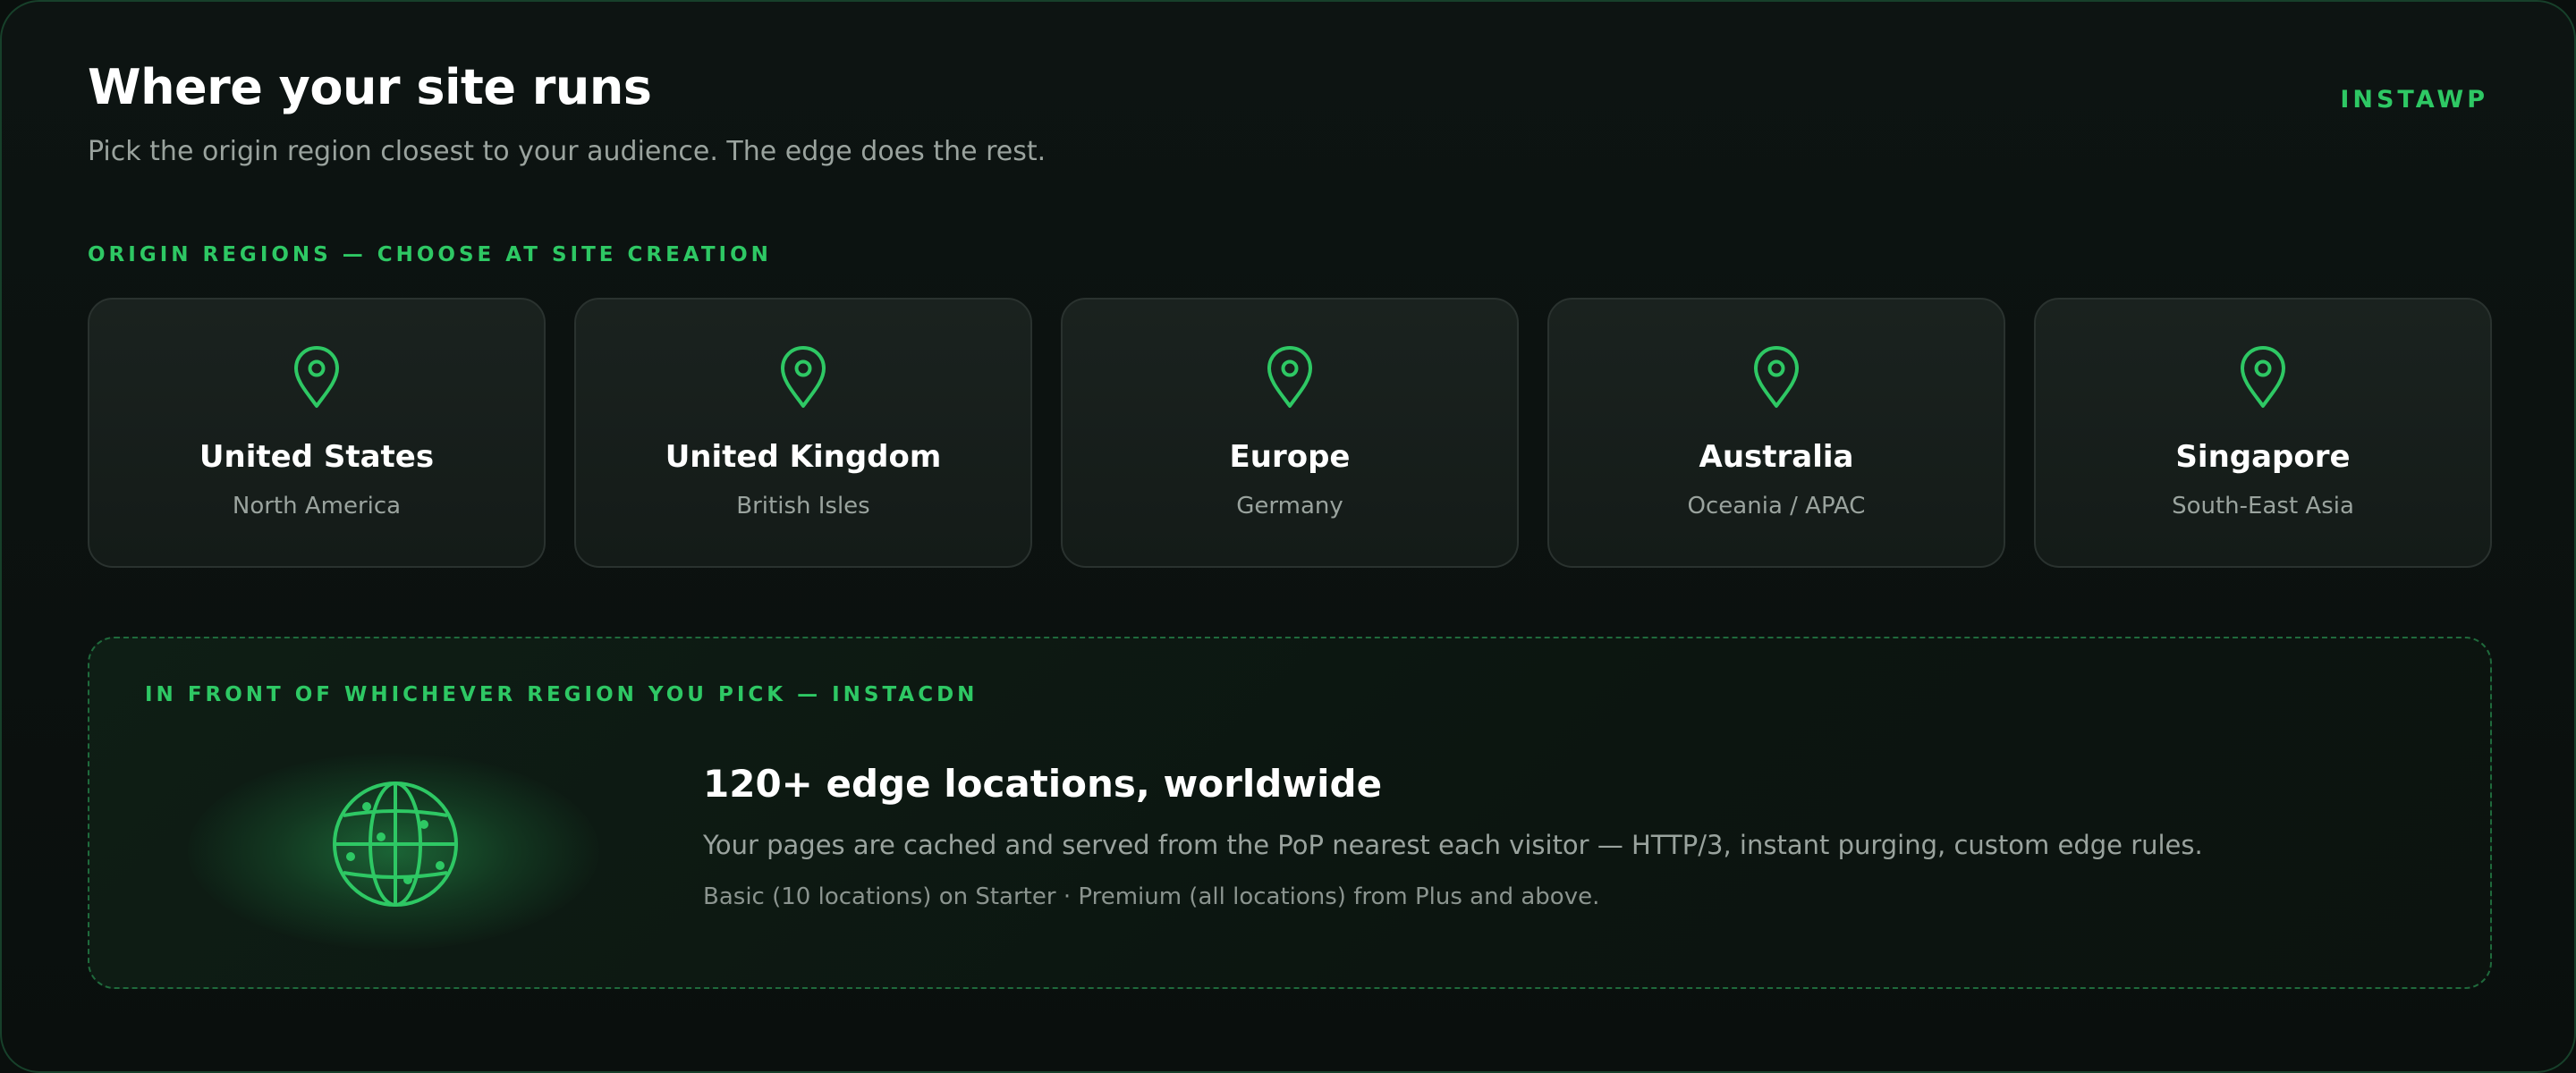 The height and width of the screenshot is (1073, 2576). I want to click on region-name: United States, so click(317, 457).